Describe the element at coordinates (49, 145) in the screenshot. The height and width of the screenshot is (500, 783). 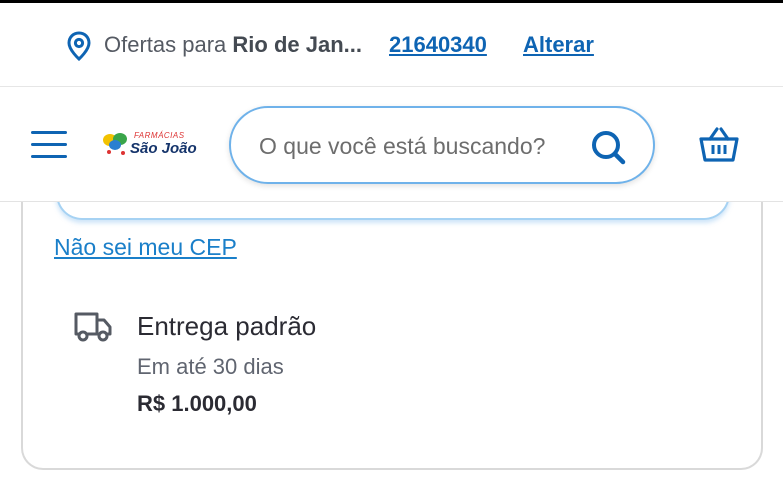
I see `hamburger-menu-icon` at that location.